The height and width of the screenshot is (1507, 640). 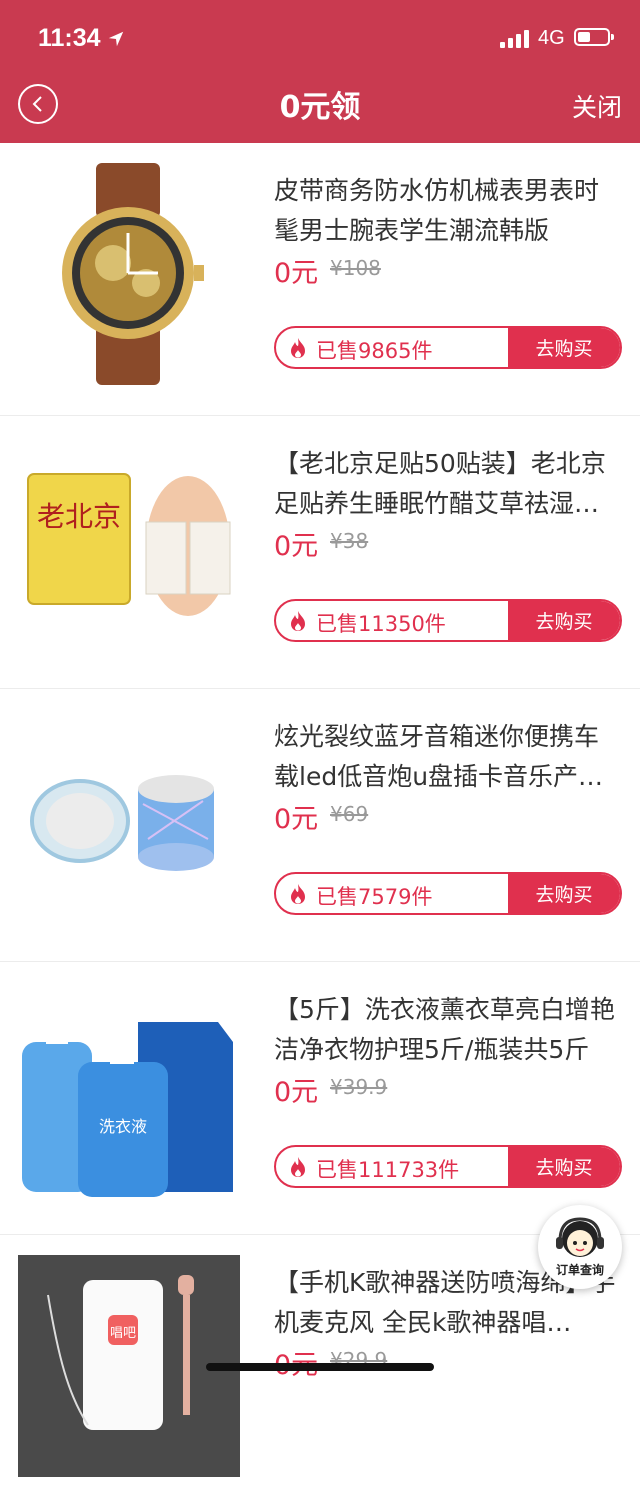 I want to click on product-title: 【5斤】洗衣液薰衣草亮白增艳洁净衣物护理5斤/瓶装共5斤, so click(x=444, y=1029).